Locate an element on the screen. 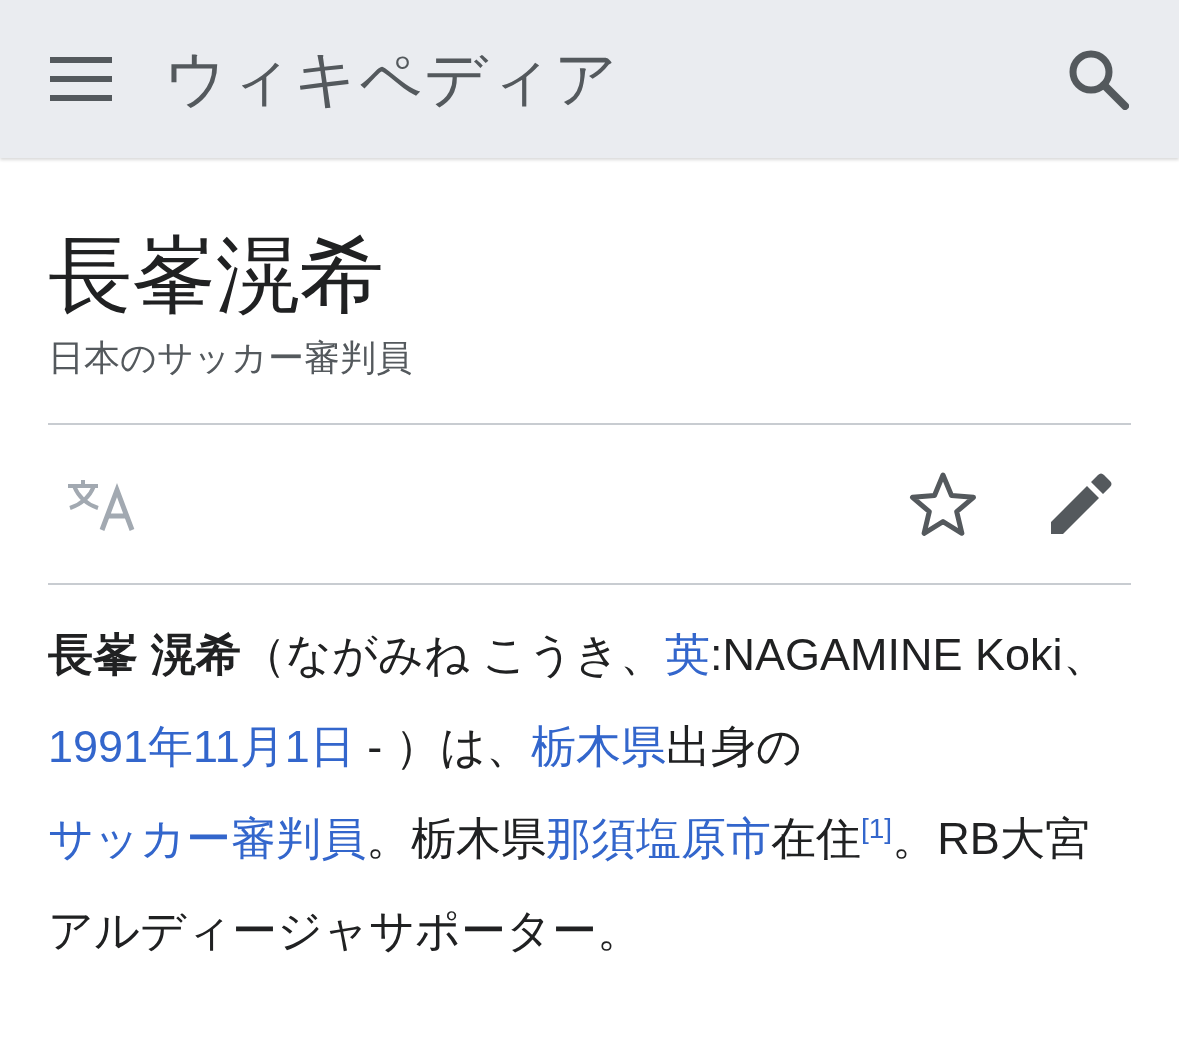 The height and width of the screenshot is (1041, 1179). article-title: 長峯滉希 is located at coordinates (216, 276).